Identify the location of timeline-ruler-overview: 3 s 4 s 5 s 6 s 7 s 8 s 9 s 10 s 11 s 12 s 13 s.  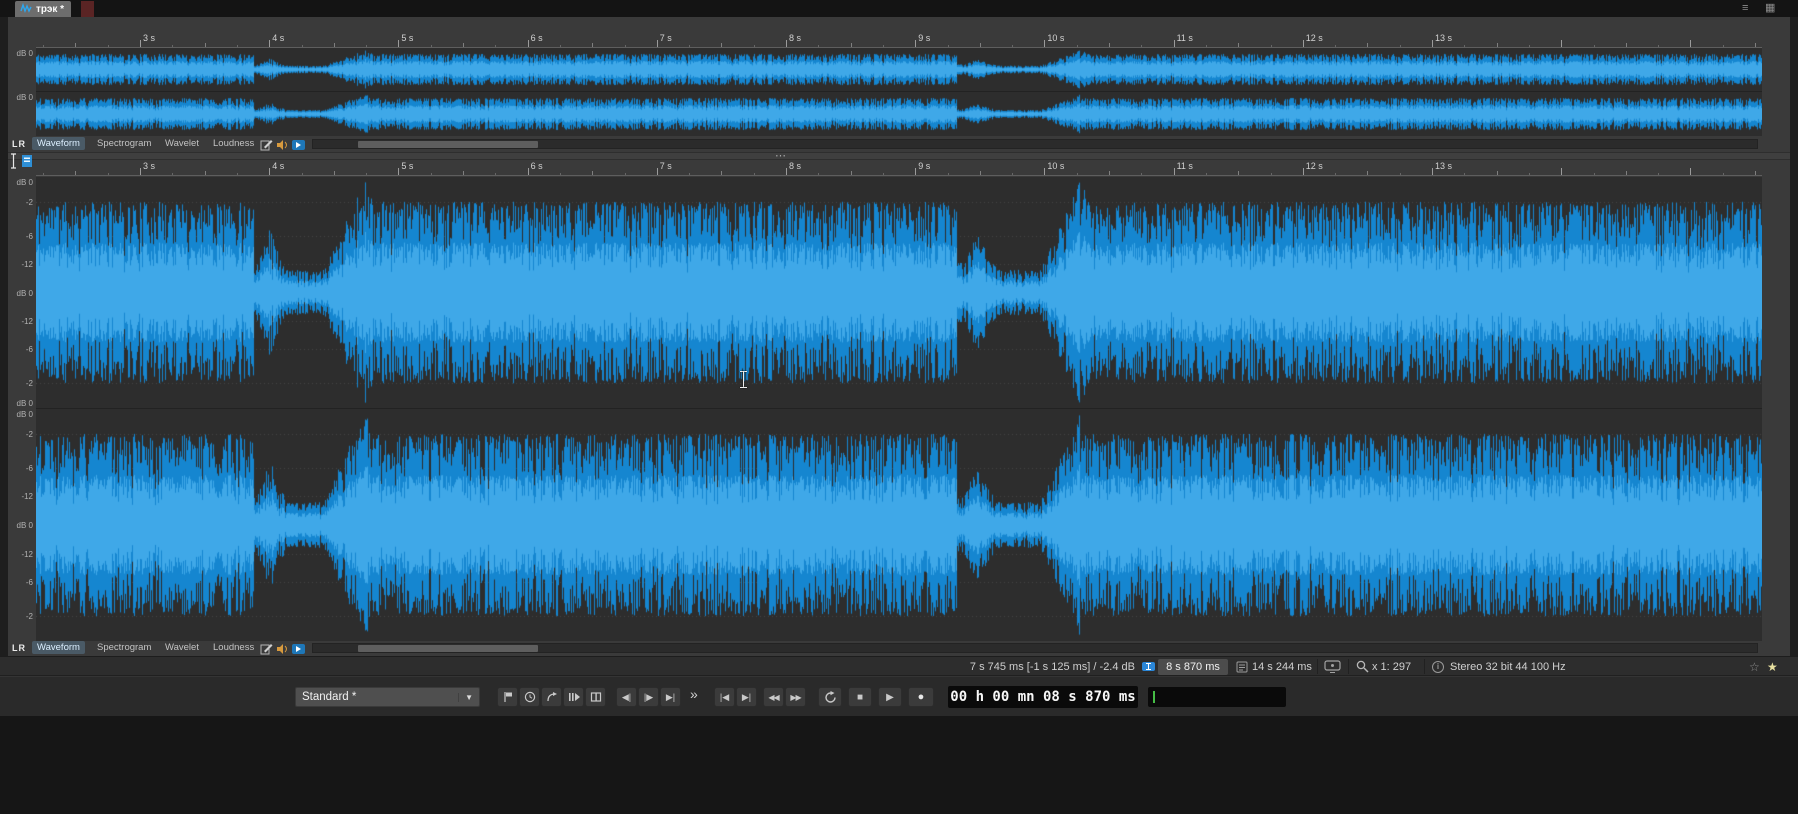
(899, 40).